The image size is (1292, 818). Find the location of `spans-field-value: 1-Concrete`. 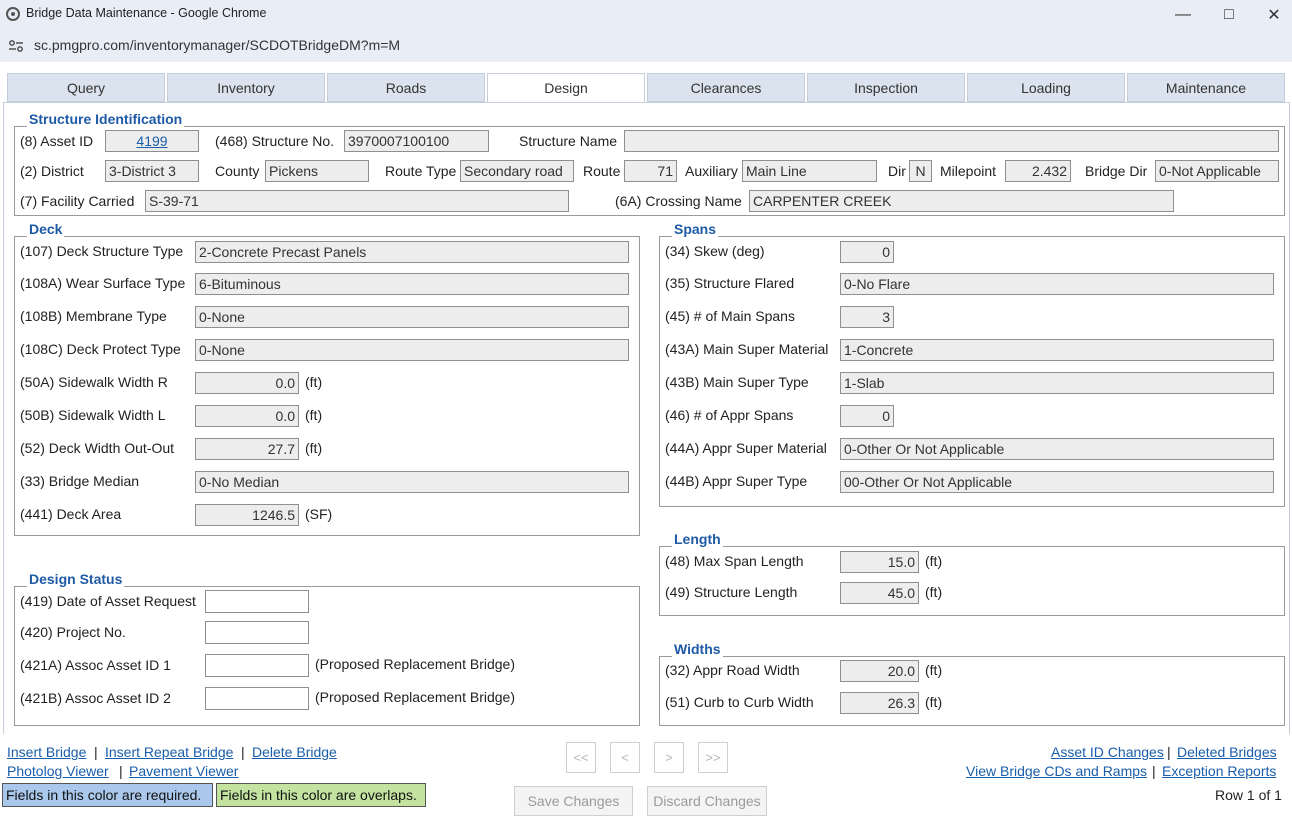

spans-field-value: 1-Concrete is located at coordinates (1057, 350).